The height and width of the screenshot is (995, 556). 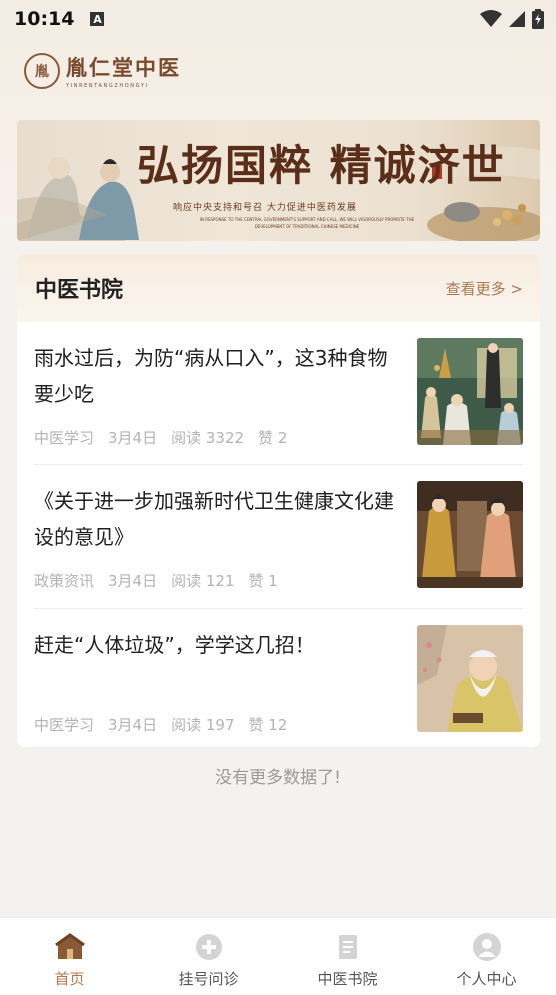 What do you see at coordinates (69, 979) in the screenshot?
I see `tab-label: 首页` at bounding box center [69, 979].